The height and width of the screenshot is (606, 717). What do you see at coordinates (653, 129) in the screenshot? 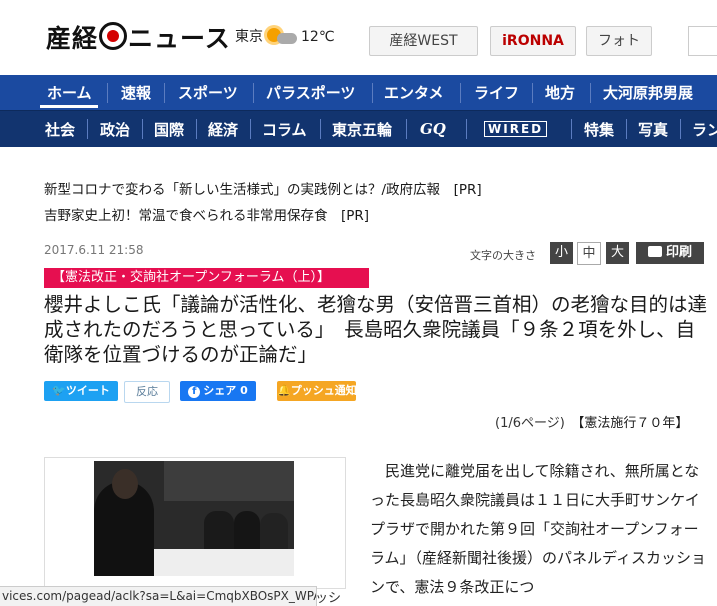
I see `nav-photos: 写真` at bounding box center [653, 129].